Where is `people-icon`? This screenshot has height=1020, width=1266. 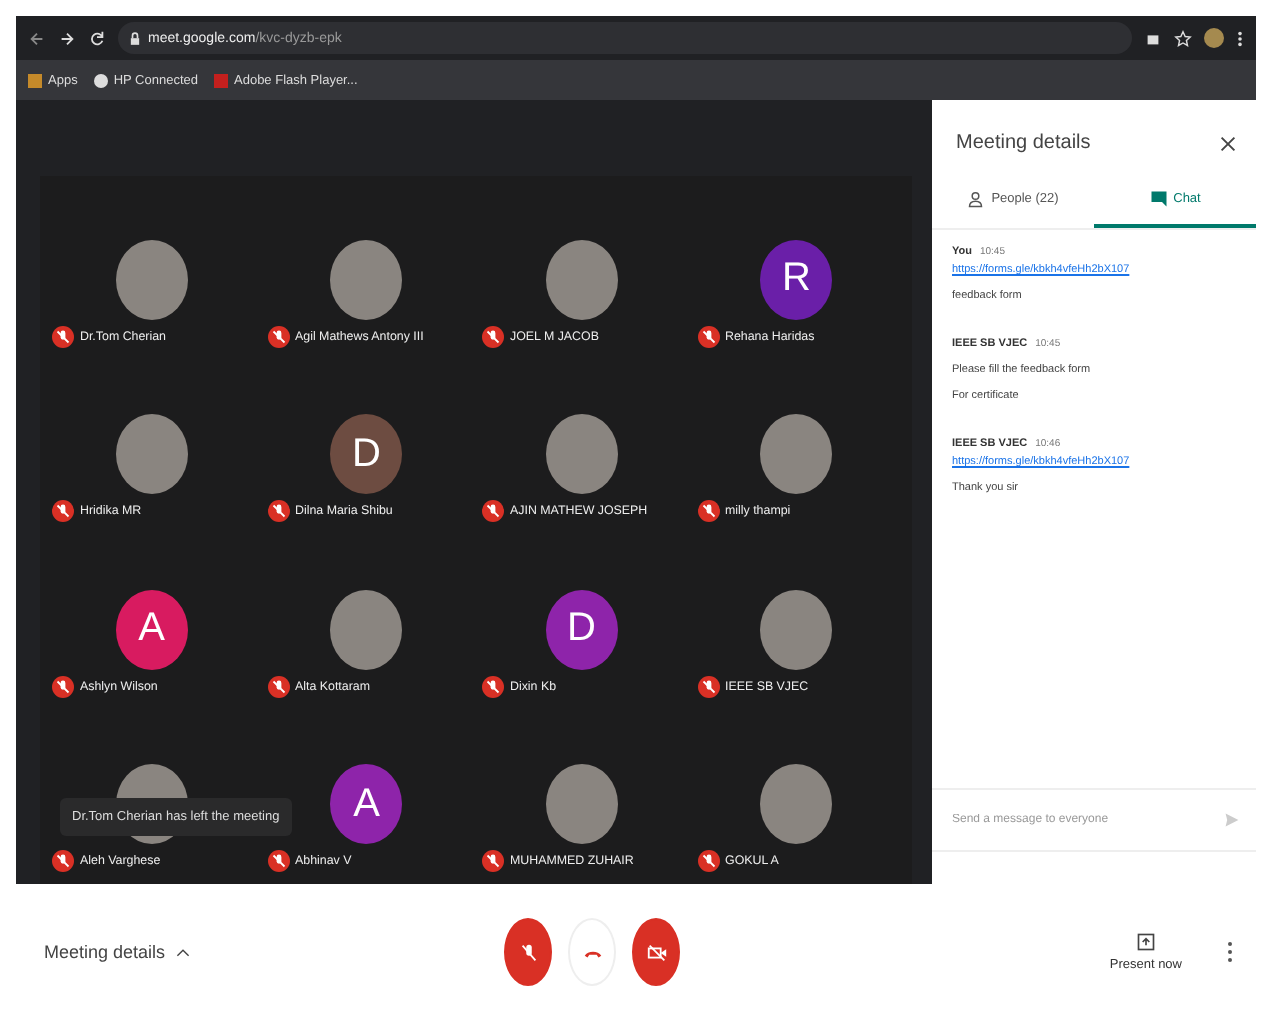 people-icon is located at coordinates (976, 199).